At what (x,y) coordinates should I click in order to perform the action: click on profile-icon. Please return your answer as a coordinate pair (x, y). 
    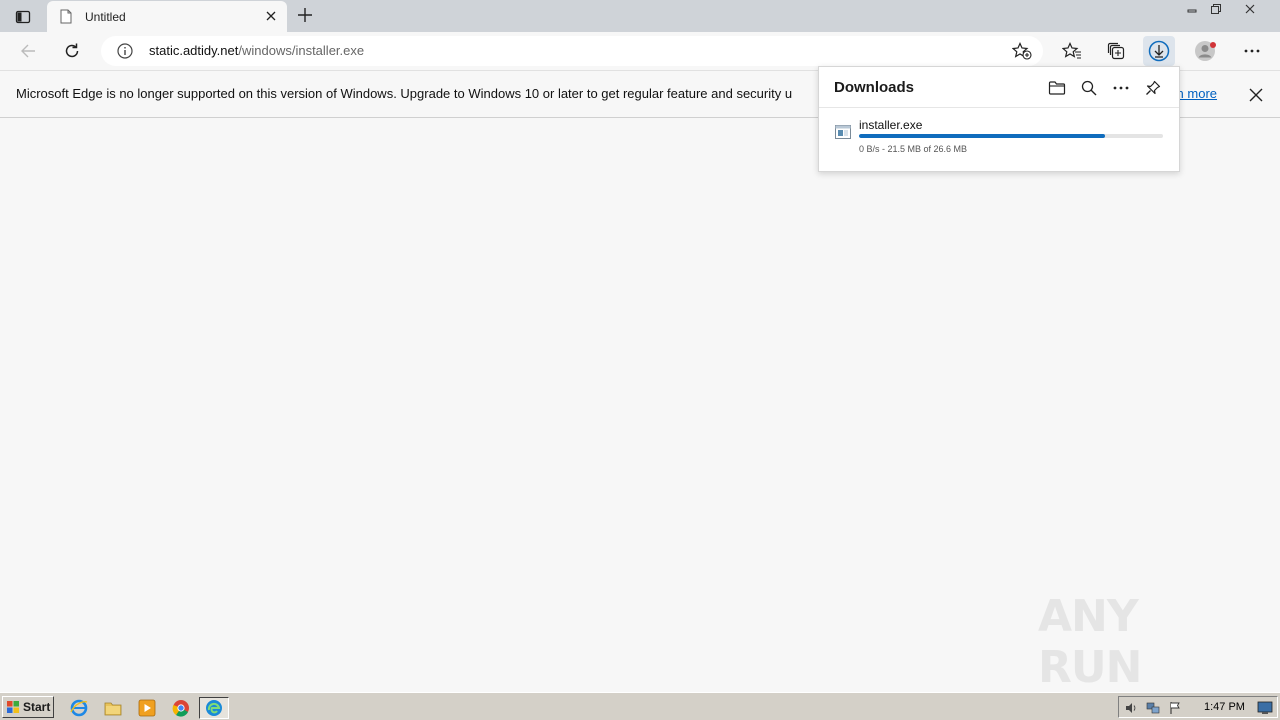
    Looking at the image, I should click on (1205, 51).